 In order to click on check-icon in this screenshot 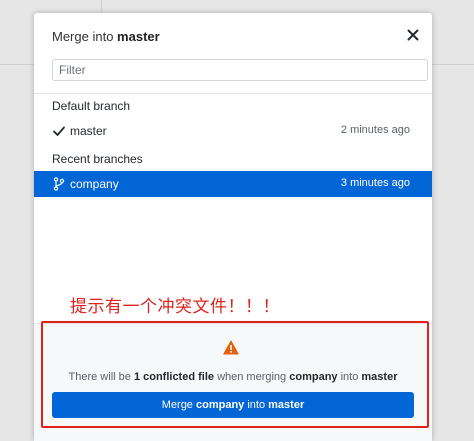, I will do `click(59, 131)`.